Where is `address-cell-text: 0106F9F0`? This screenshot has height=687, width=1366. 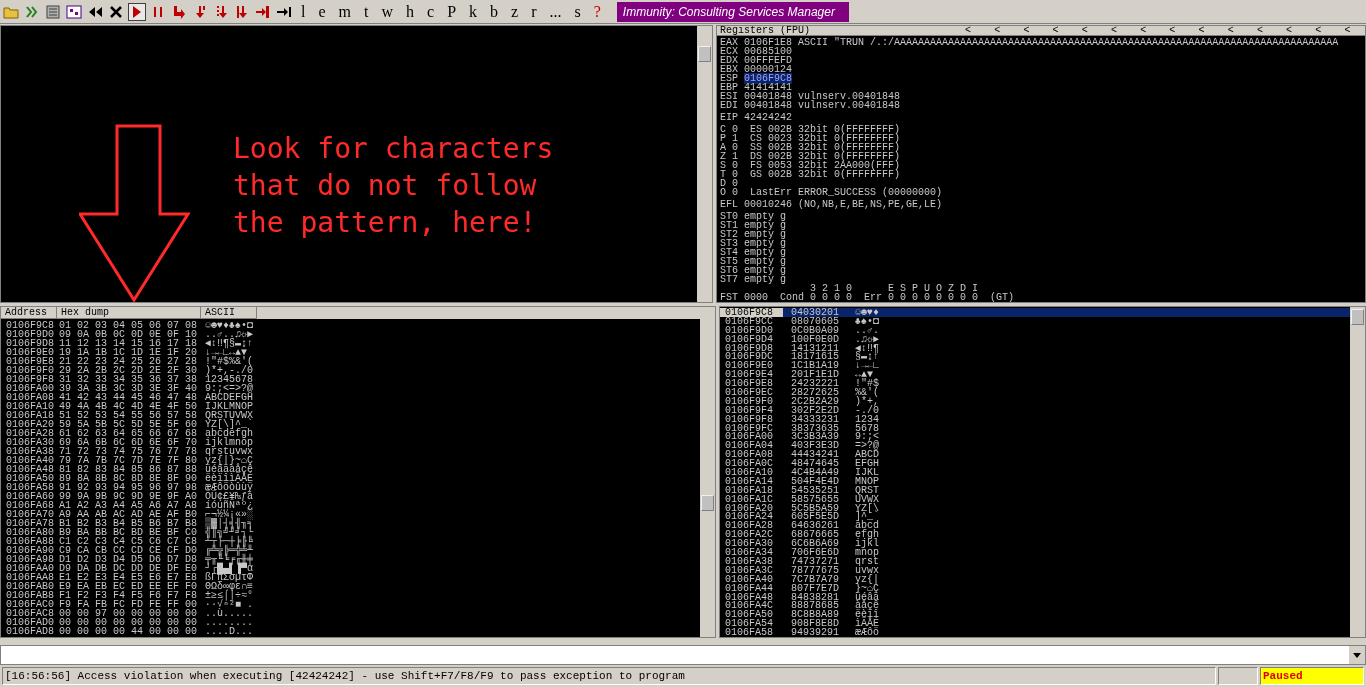 address-cell-text: 0106F9F0 is located at coordinates (30, 370).